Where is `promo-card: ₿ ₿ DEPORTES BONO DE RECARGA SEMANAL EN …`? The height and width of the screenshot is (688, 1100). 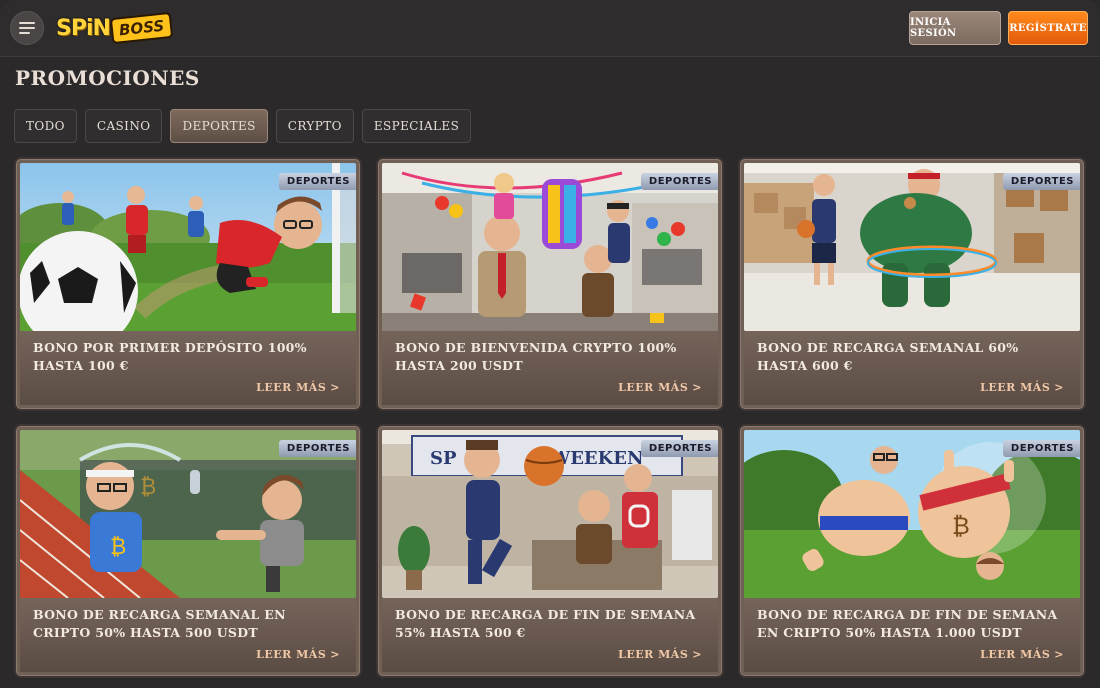 promo-card: ₿ ₿ DEPORTES BONO DE RECARGA SEMANAL EN … is located at coordinates (188, 551).